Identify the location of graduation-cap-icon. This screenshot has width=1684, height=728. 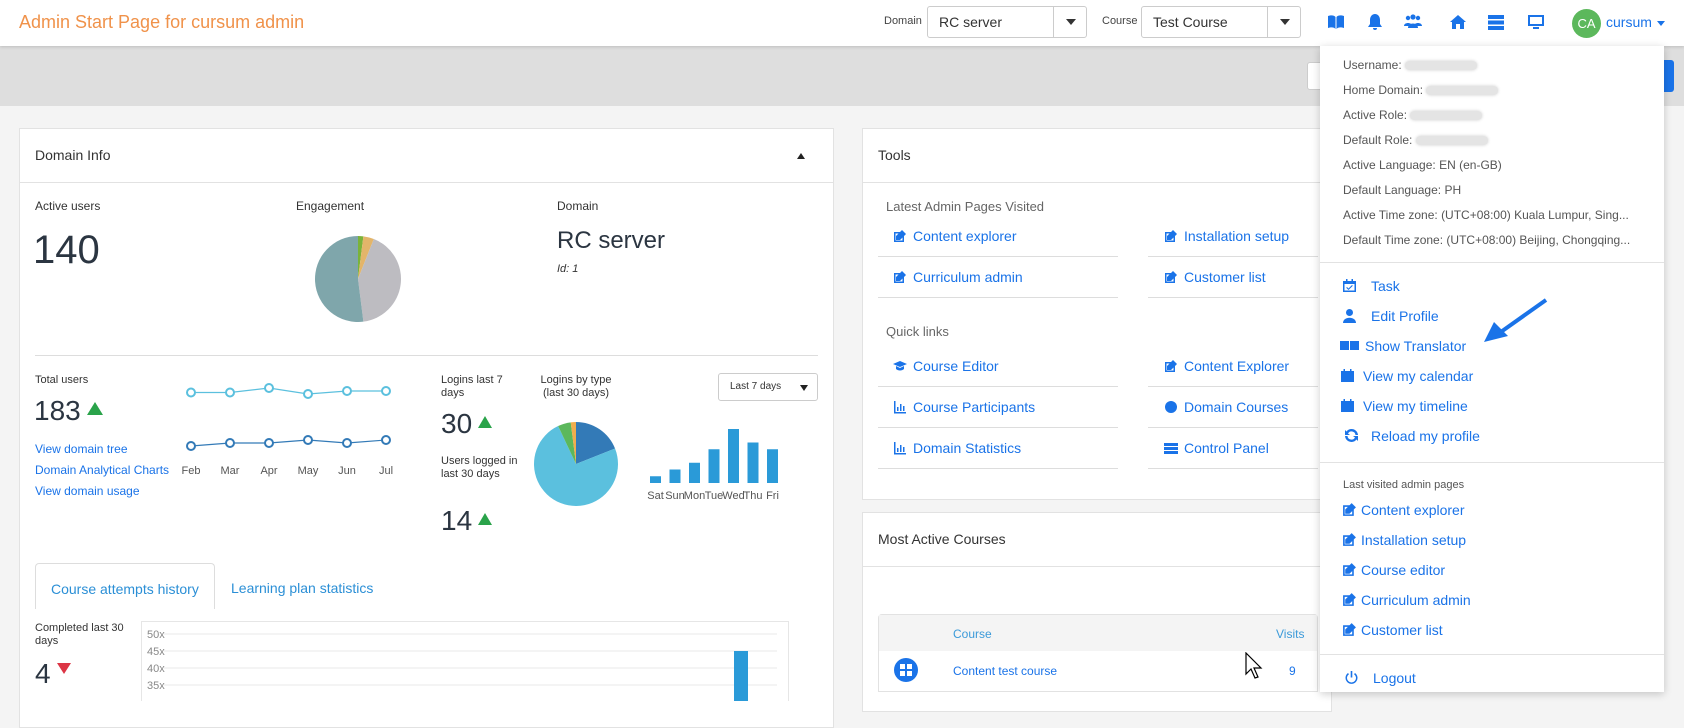
(900, 366).